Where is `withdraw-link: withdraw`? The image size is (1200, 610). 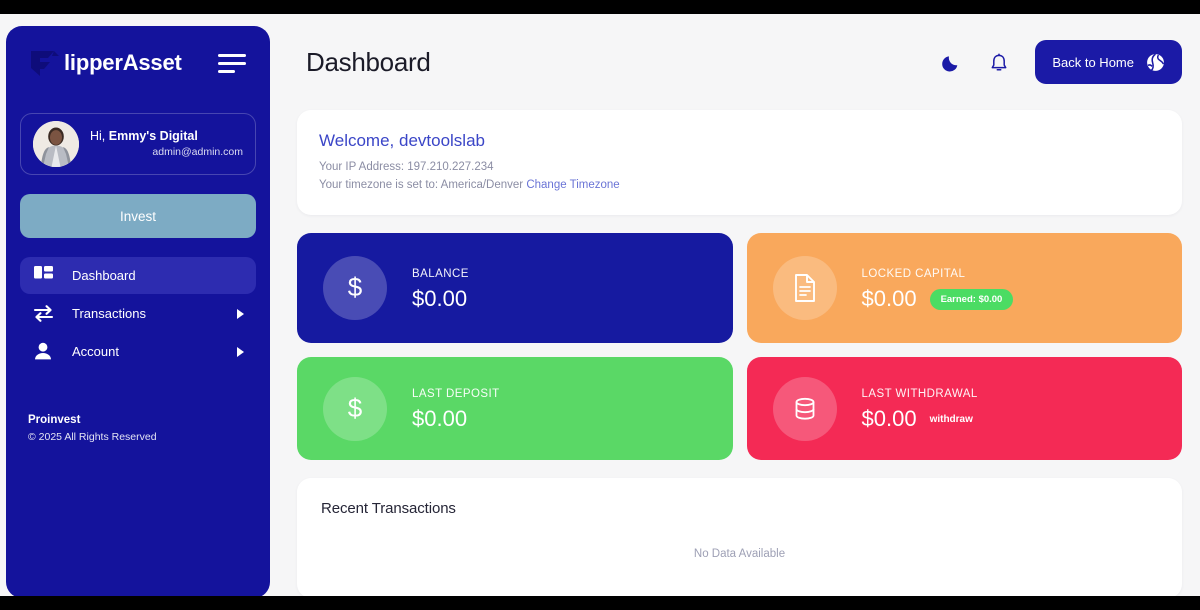 withdraw-link: withdraw is located at coordinates (951, 419).